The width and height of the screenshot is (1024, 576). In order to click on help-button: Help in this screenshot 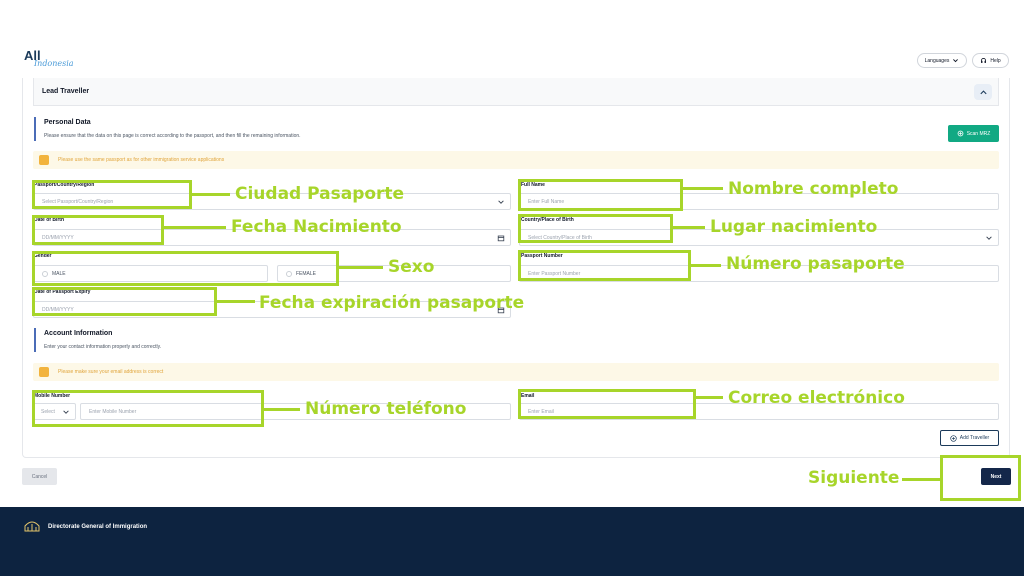, I will do `click(990, 60)`.